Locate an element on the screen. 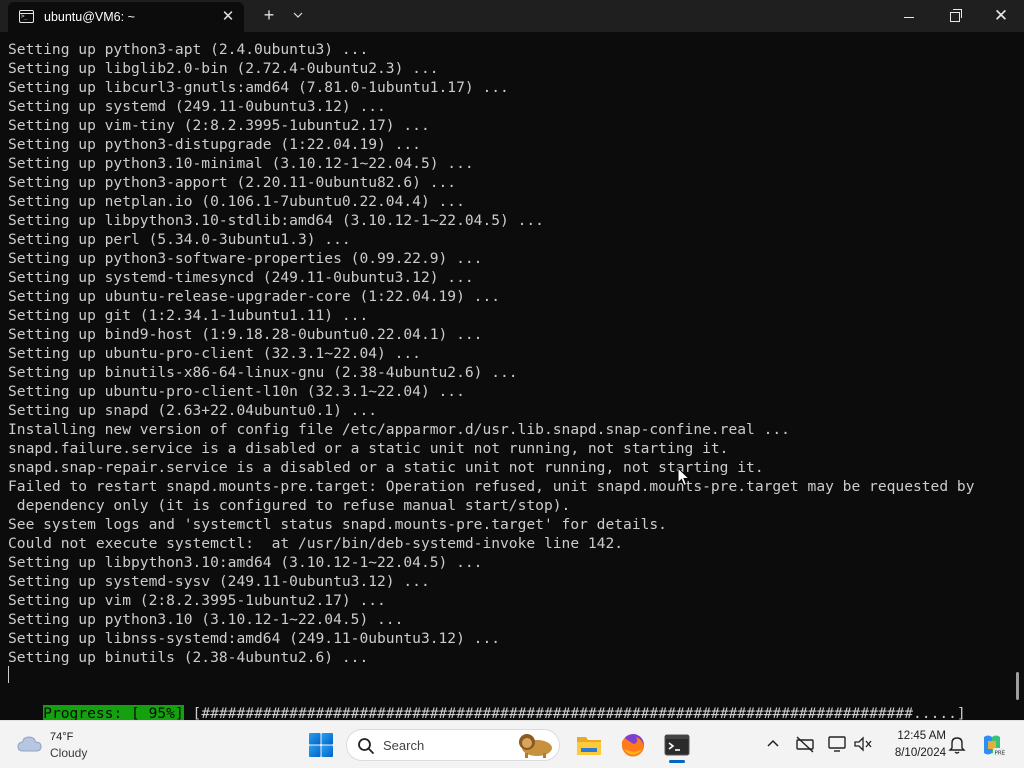 The width and height of the screenshot is (1024, 768). search-highlight-lion-icon is located at coordinates (535, 746).